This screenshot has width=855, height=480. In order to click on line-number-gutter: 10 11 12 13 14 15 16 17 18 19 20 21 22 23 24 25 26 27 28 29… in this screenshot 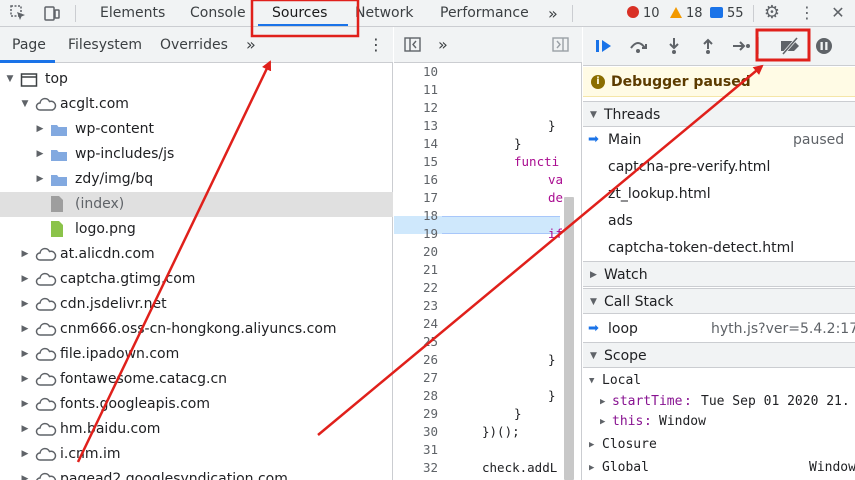, I will do `click(418, 271)`.